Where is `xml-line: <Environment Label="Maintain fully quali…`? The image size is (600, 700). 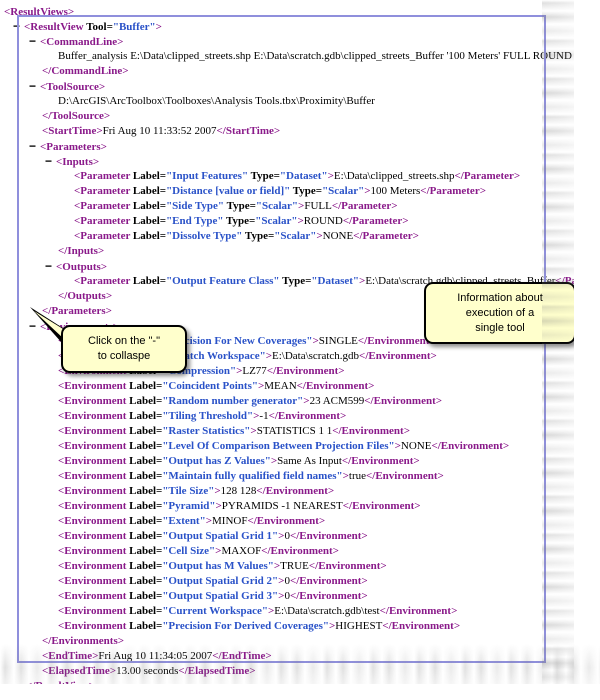 xml-line: <Environment Label="Maintain fully quali… is located at coordinates (300, 476).